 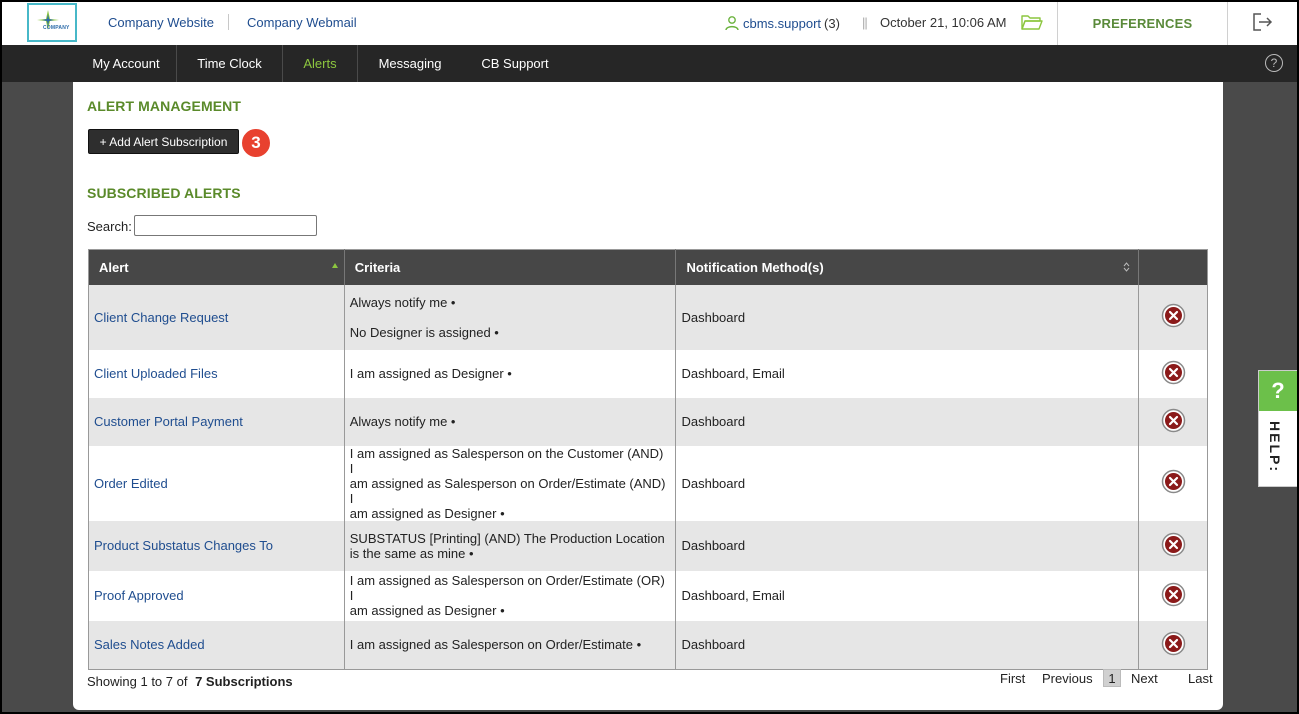 I want to click on pager-previous: Previous, so click(x=1067, y=678).